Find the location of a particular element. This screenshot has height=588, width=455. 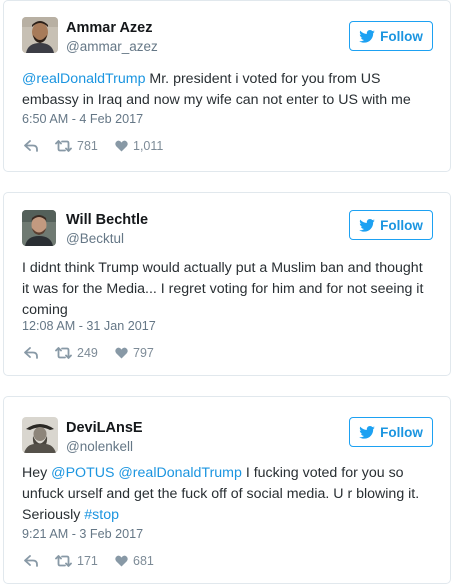

retweet-count: 781 is located at coordinates (87, 146).